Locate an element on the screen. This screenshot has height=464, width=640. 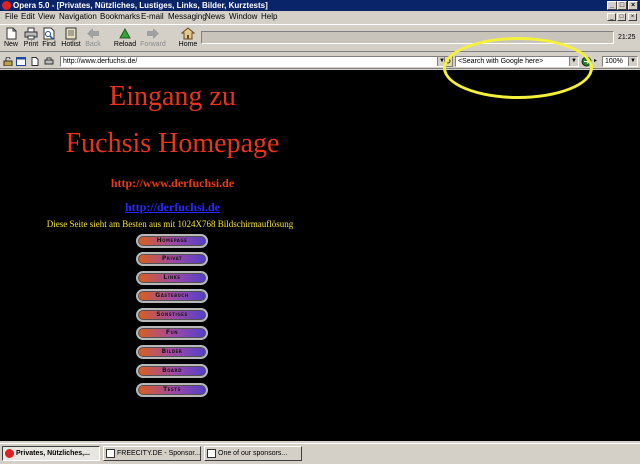
hotlist-button: Hotlist is located at coordinates (71, 37).